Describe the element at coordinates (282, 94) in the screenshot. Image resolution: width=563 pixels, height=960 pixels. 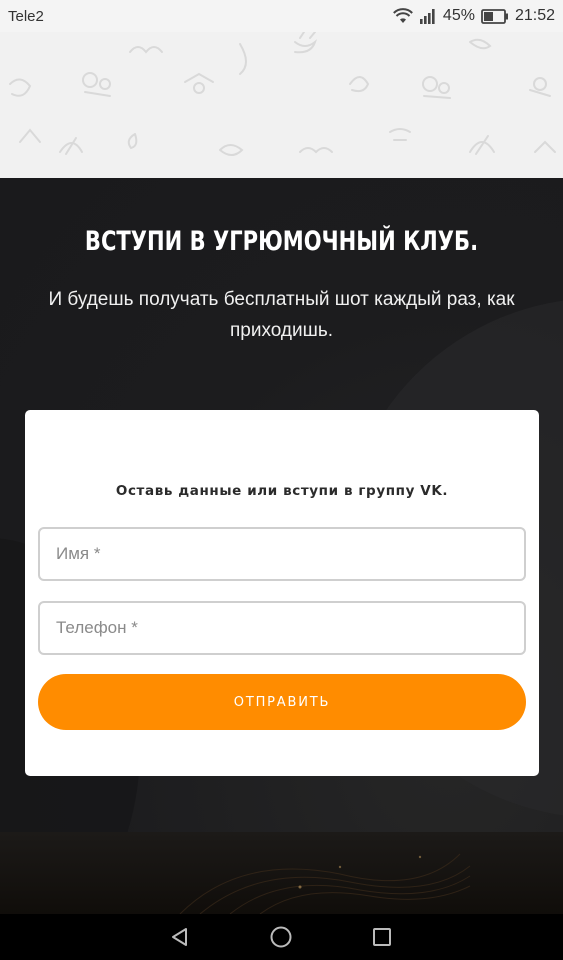
I see `doodle-pattern` at that location.